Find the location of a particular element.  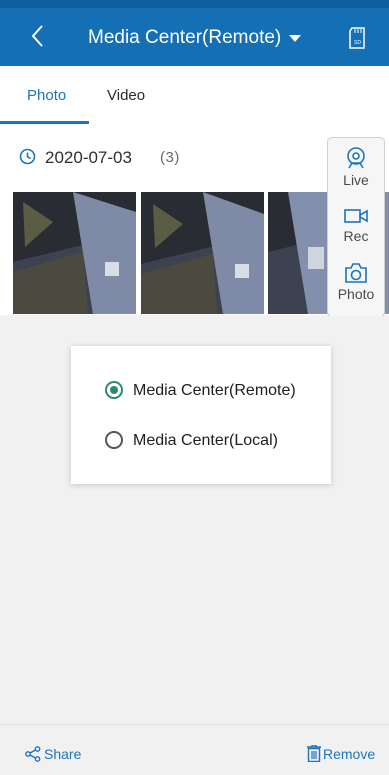

media-source-dialog: Media Center(Remote) Media Center(Local) is located at coordinates (201, 415).